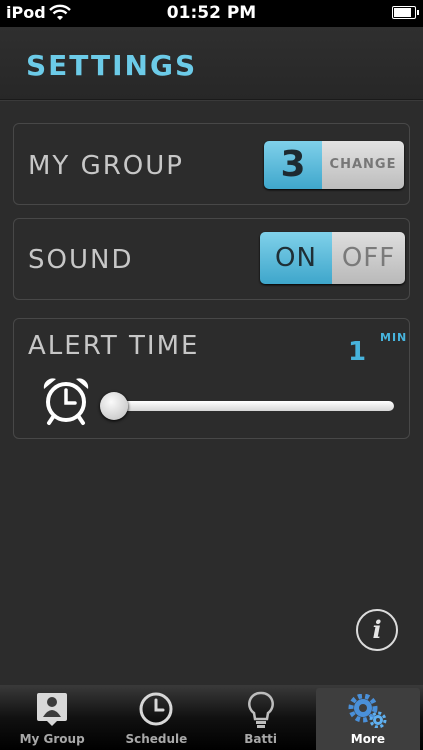  What do you see at coordinates (367, 739) in the screenshot?
I see `tab-more-label: More` at bounding box center [367, 739].